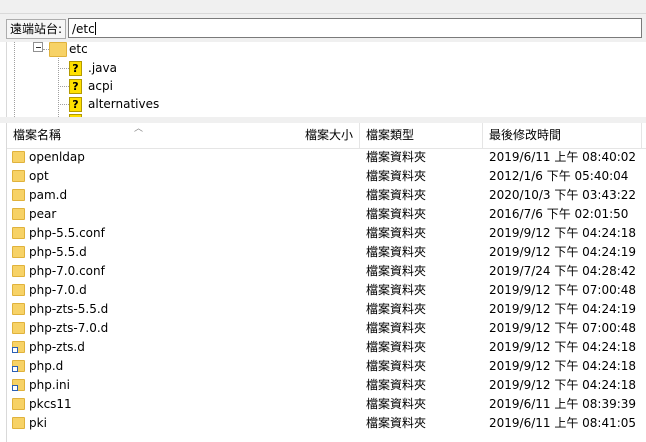  What do you see at coordinates (326, 233) in the screenshot?
I see `file-row: php-5.5.conf 檔案資料夾 2019/9/12 下午 04:24:18` at bounding box center [326, 233].